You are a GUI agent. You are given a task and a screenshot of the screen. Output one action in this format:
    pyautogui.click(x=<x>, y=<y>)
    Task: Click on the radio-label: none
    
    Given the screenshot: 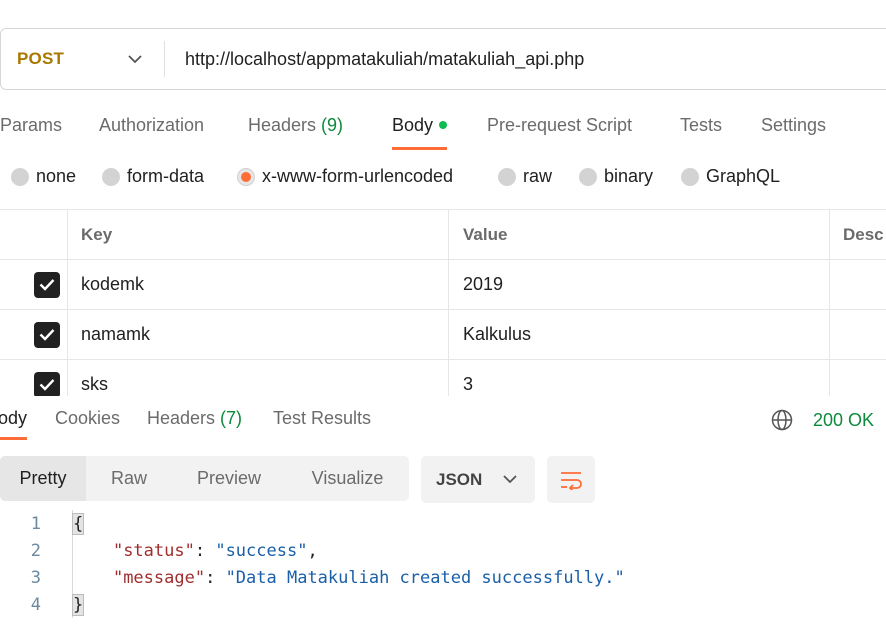 What is the action you would take?
    pyautogui.click(x=56, y=176)
    